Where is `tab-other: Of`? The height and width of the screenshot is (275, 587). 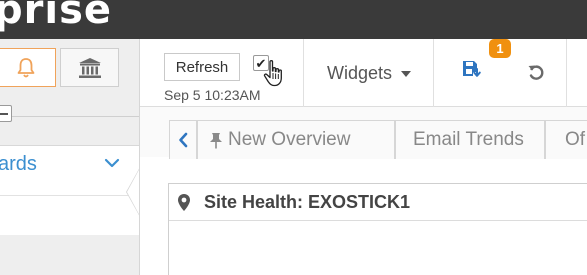 tab-other: Of is located at coordinates (566, 139).